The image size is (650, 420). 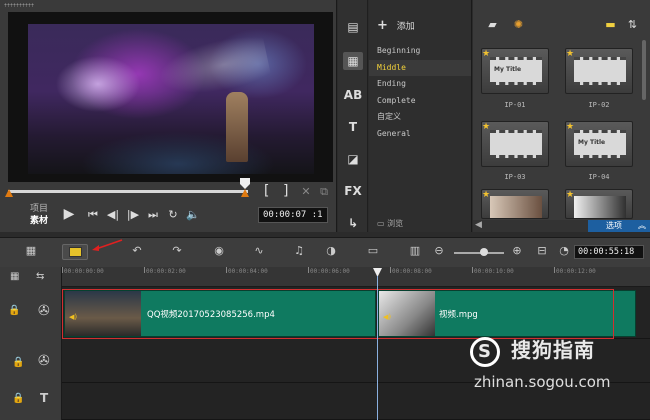 What do you see at coordinates (412, 271) in the screenshot?
I see `ruler-label: 00:00:08:00` at bounding box center [412, 271].